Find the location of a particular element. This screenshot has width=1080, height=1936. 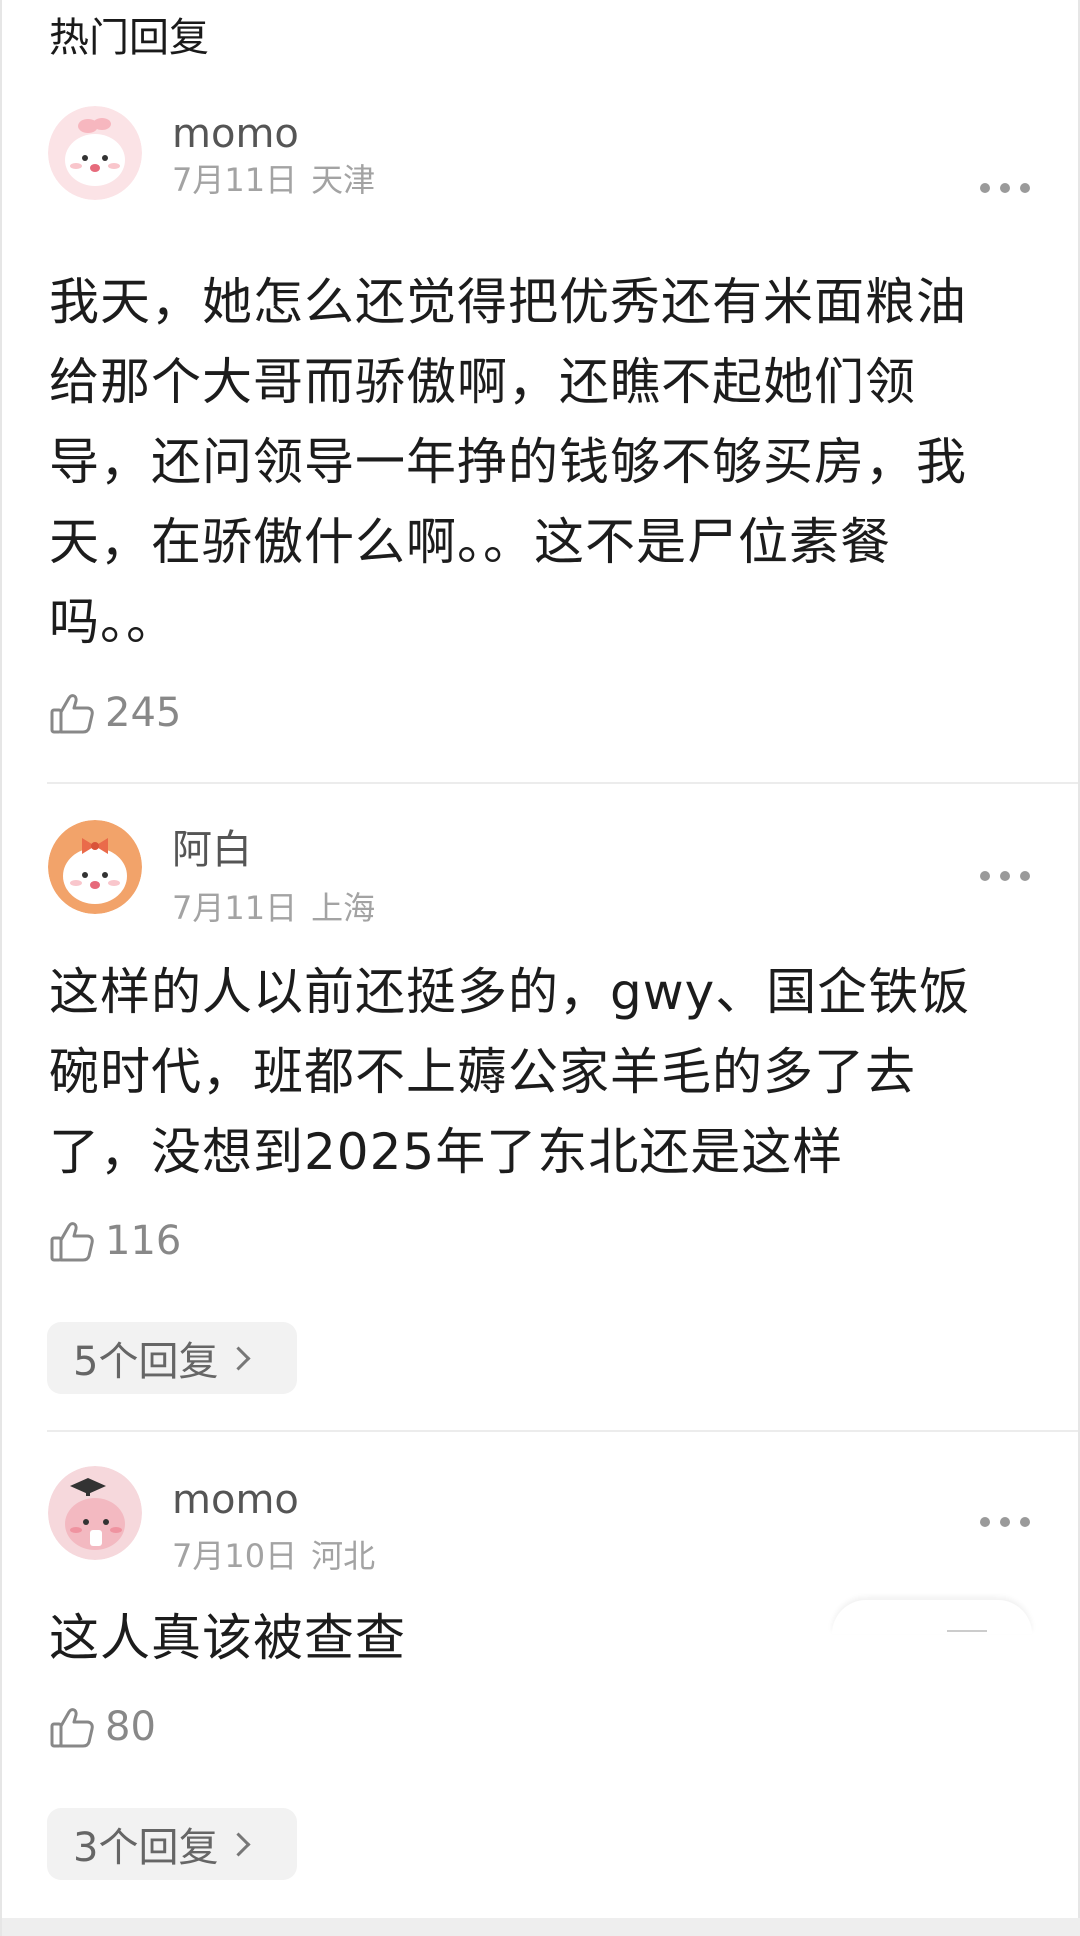

section-title: 热门回复 is located at coordinates (129, 38).